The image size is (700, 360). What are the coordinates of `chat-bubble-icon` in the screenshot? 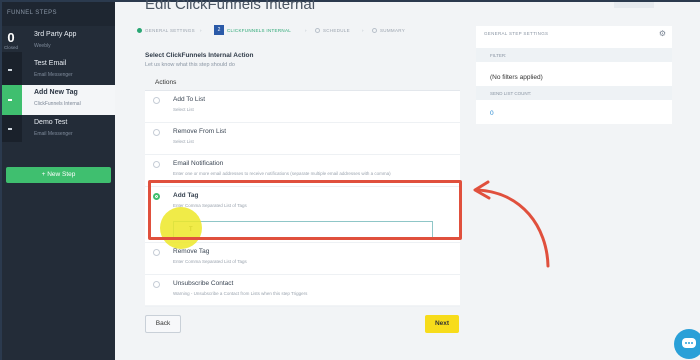 It's located at (689, 343).